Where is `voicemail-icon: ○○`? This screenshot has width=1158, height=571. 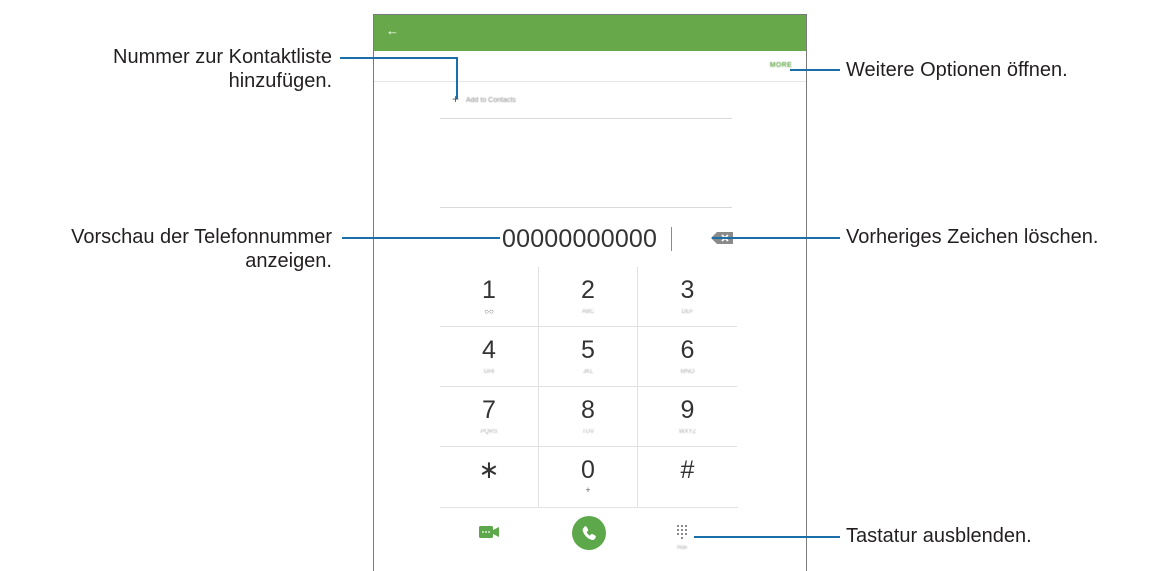
voicemail-icon: ○○ is located at coordinates (489, 311).